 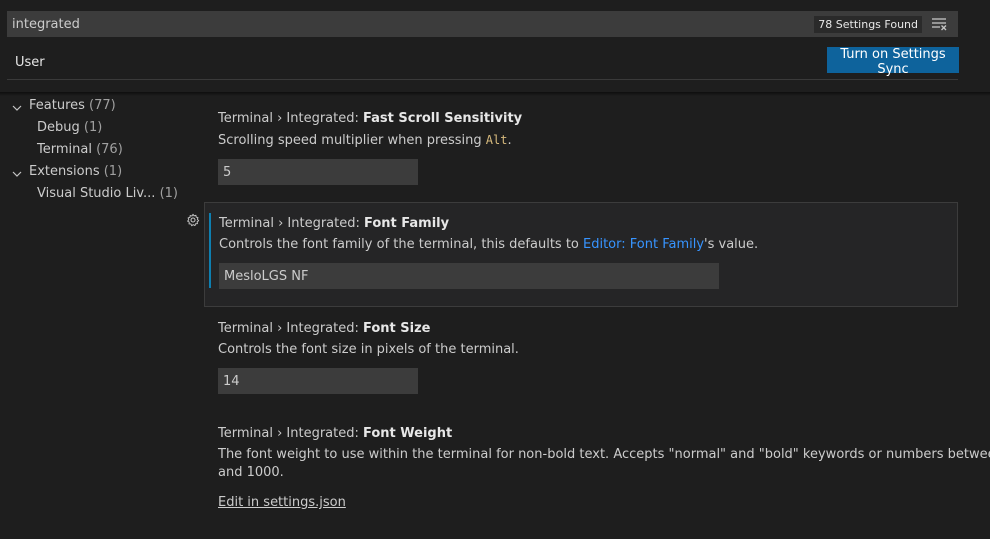 I want to click on toc-label: Extensions, so click(x=64, y=171).